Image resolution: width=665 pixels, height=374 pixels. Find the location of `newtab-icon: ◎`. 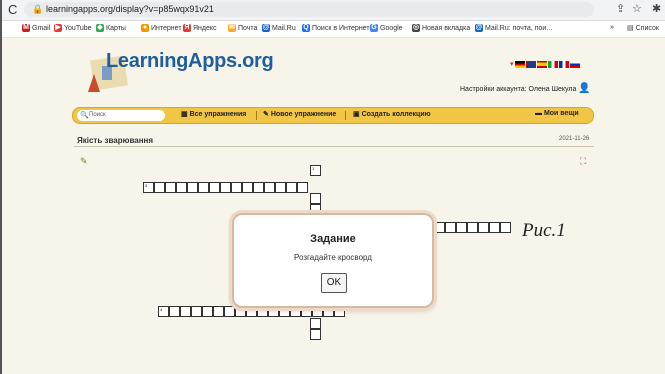

newtab-icon: ◎ is located at coordinates (416, 28).